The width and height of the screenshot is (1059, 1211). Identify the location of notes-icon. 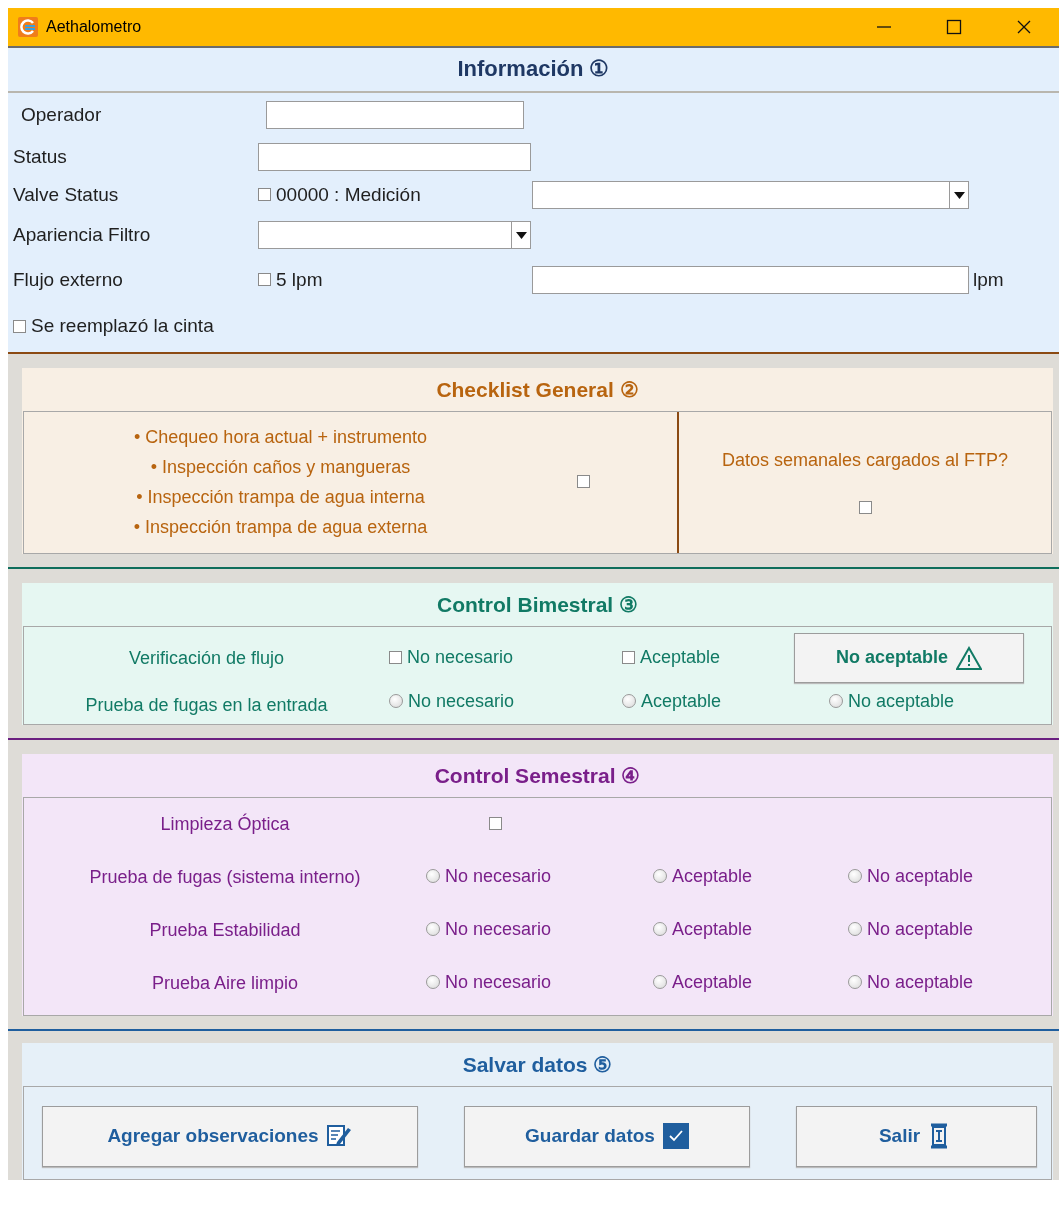
(339, 1136).